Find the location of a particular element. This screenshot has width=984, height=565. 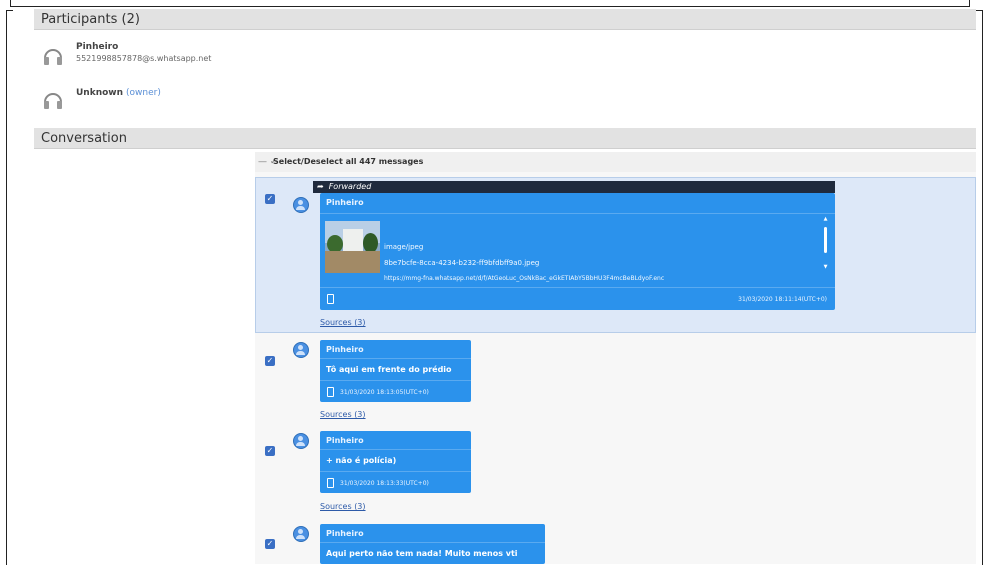

top-frame-border is located at coordinates (490, 3).